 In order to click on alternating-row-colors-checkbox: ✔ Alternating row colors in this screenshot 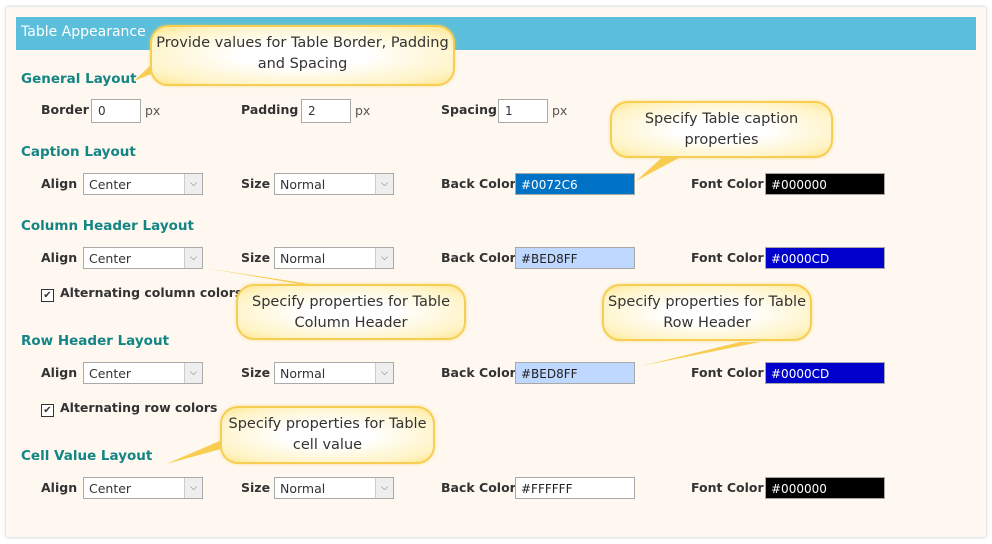, I will do `click(129, 408)`.